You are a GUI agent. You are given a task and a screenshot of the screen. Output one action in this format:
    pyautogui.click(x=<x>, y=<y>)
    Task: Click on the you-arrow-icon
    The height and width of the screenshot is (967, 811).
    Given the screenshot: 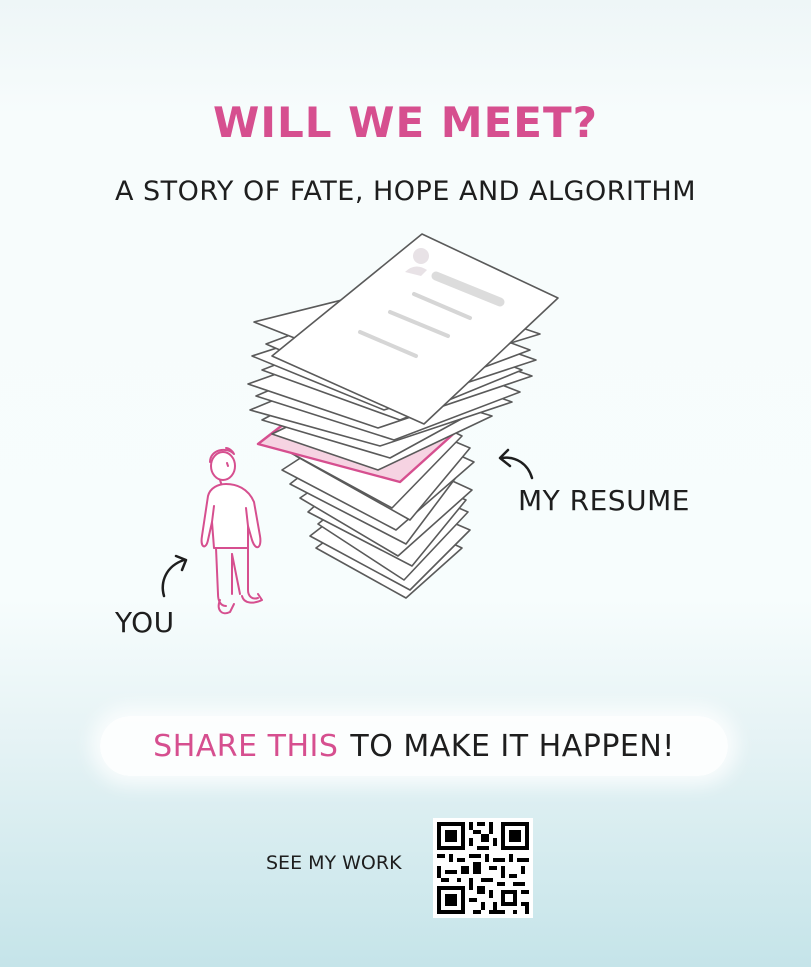 What is the action you would take?
    pyautogui.click(x=174, y=576)
    